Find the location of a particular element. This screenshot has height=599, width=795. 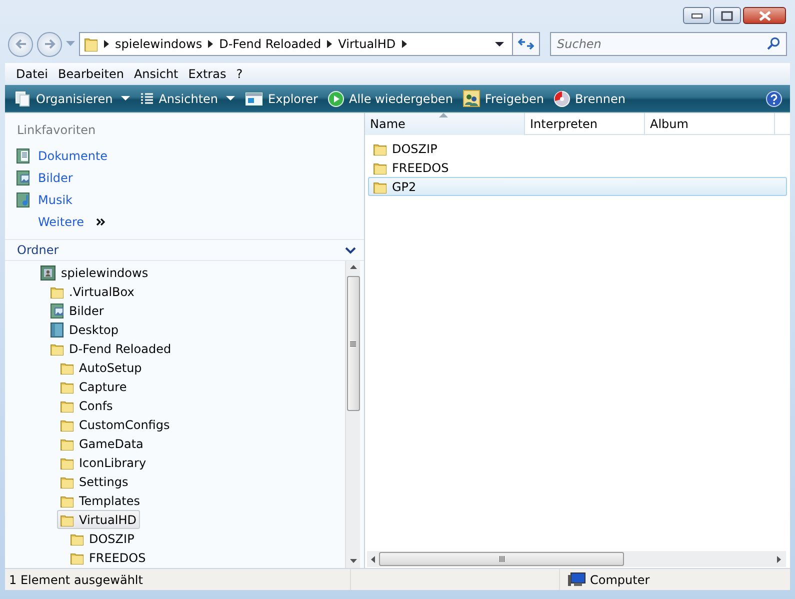

breadcrumb-segment: spielewindows is located at coordinates (158, 44).